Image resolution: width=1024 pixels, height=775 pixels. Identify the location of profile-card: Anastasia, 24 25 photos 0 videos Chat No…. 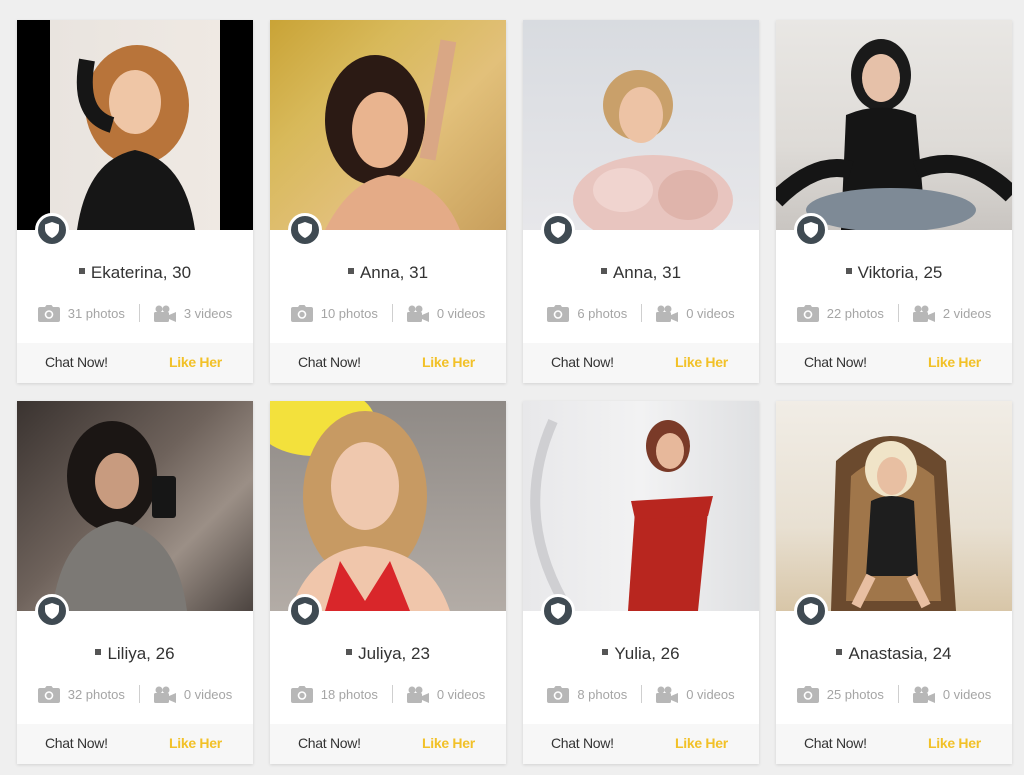
(894, 582).